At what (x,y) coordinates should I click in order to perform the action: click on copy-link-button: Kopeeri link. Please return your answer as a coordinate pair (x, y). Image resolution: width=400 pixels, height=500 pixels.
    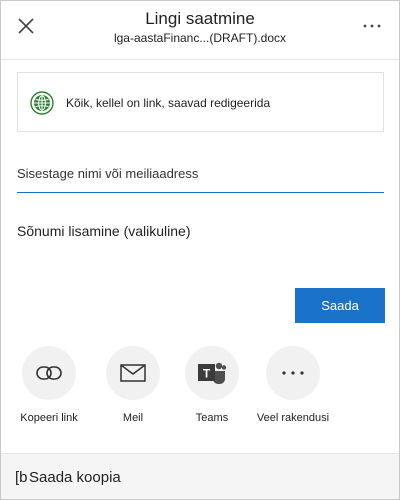
    Looking at the image, I should click on (49, 385).